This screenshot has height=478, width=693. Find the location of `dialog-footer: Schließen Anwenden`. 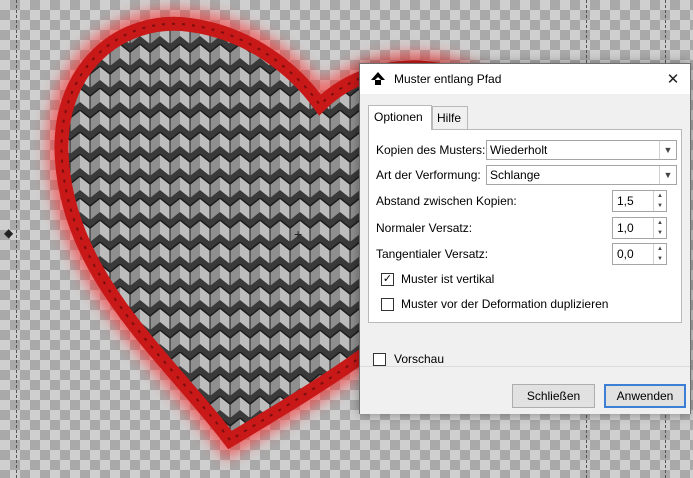

dialog-footer: Schließen Anwenden is located at coordinates (525, 390).